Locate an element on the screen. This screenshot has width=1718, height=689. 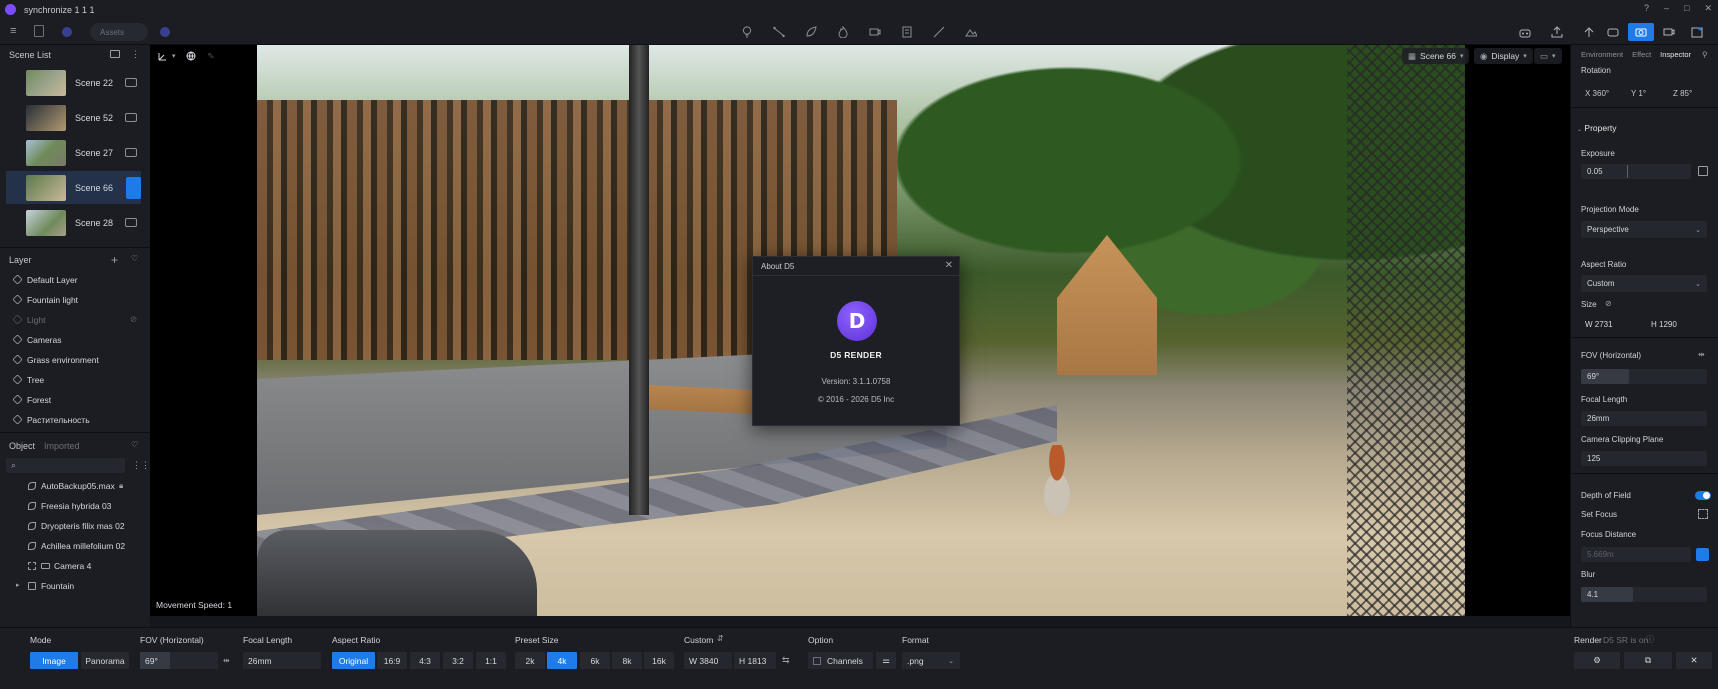
chevron-down-icon: ▾ is located at coordinates (174, 56).